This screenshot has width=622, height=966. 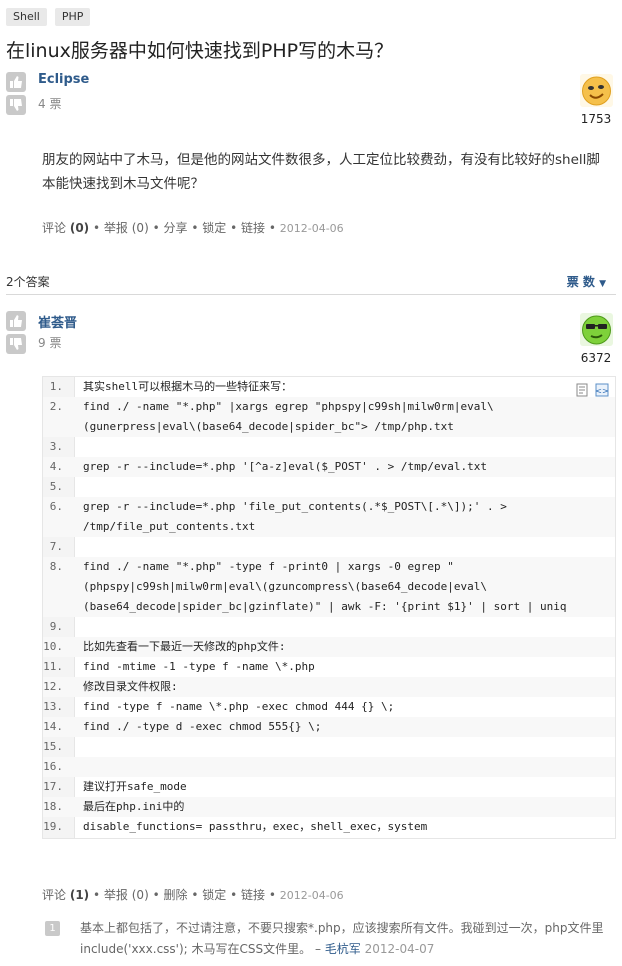 What do you see at coordinates (53, 666) in the screenshot?
I see `code-line-number: 11.` at bounding box center [53, 666].